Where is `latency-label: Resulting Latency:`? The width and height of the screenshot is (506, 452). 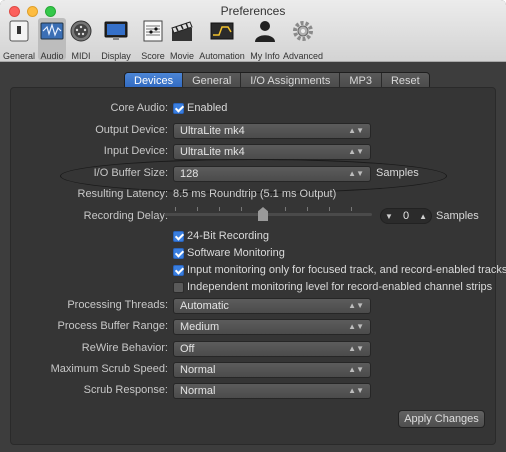
latency-label: Resulting Latency: is located at coordinates (123, 194).